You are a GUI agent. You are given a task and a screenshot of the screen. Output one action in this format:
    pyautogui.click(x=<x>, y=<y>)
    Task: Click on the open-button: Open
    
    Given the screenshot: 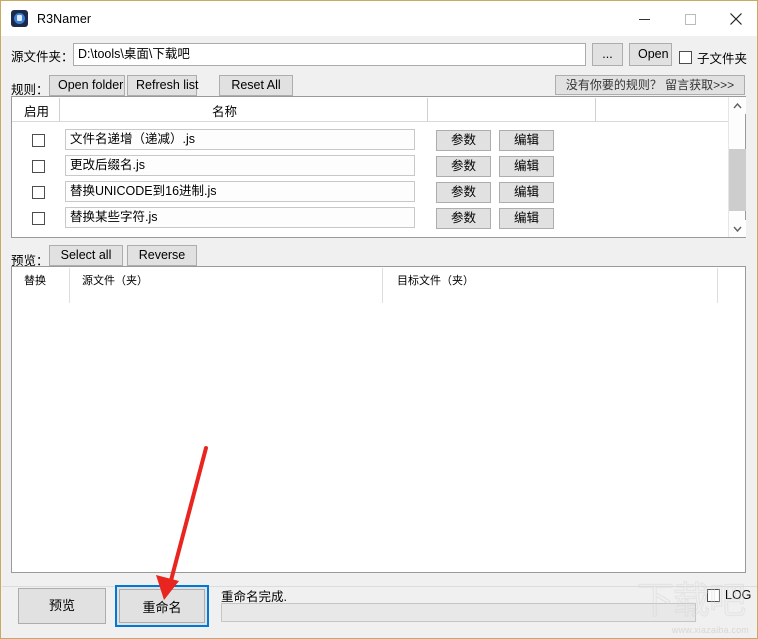 What is the action you would take?
    pyautogui.click(x=650, y=54)
    